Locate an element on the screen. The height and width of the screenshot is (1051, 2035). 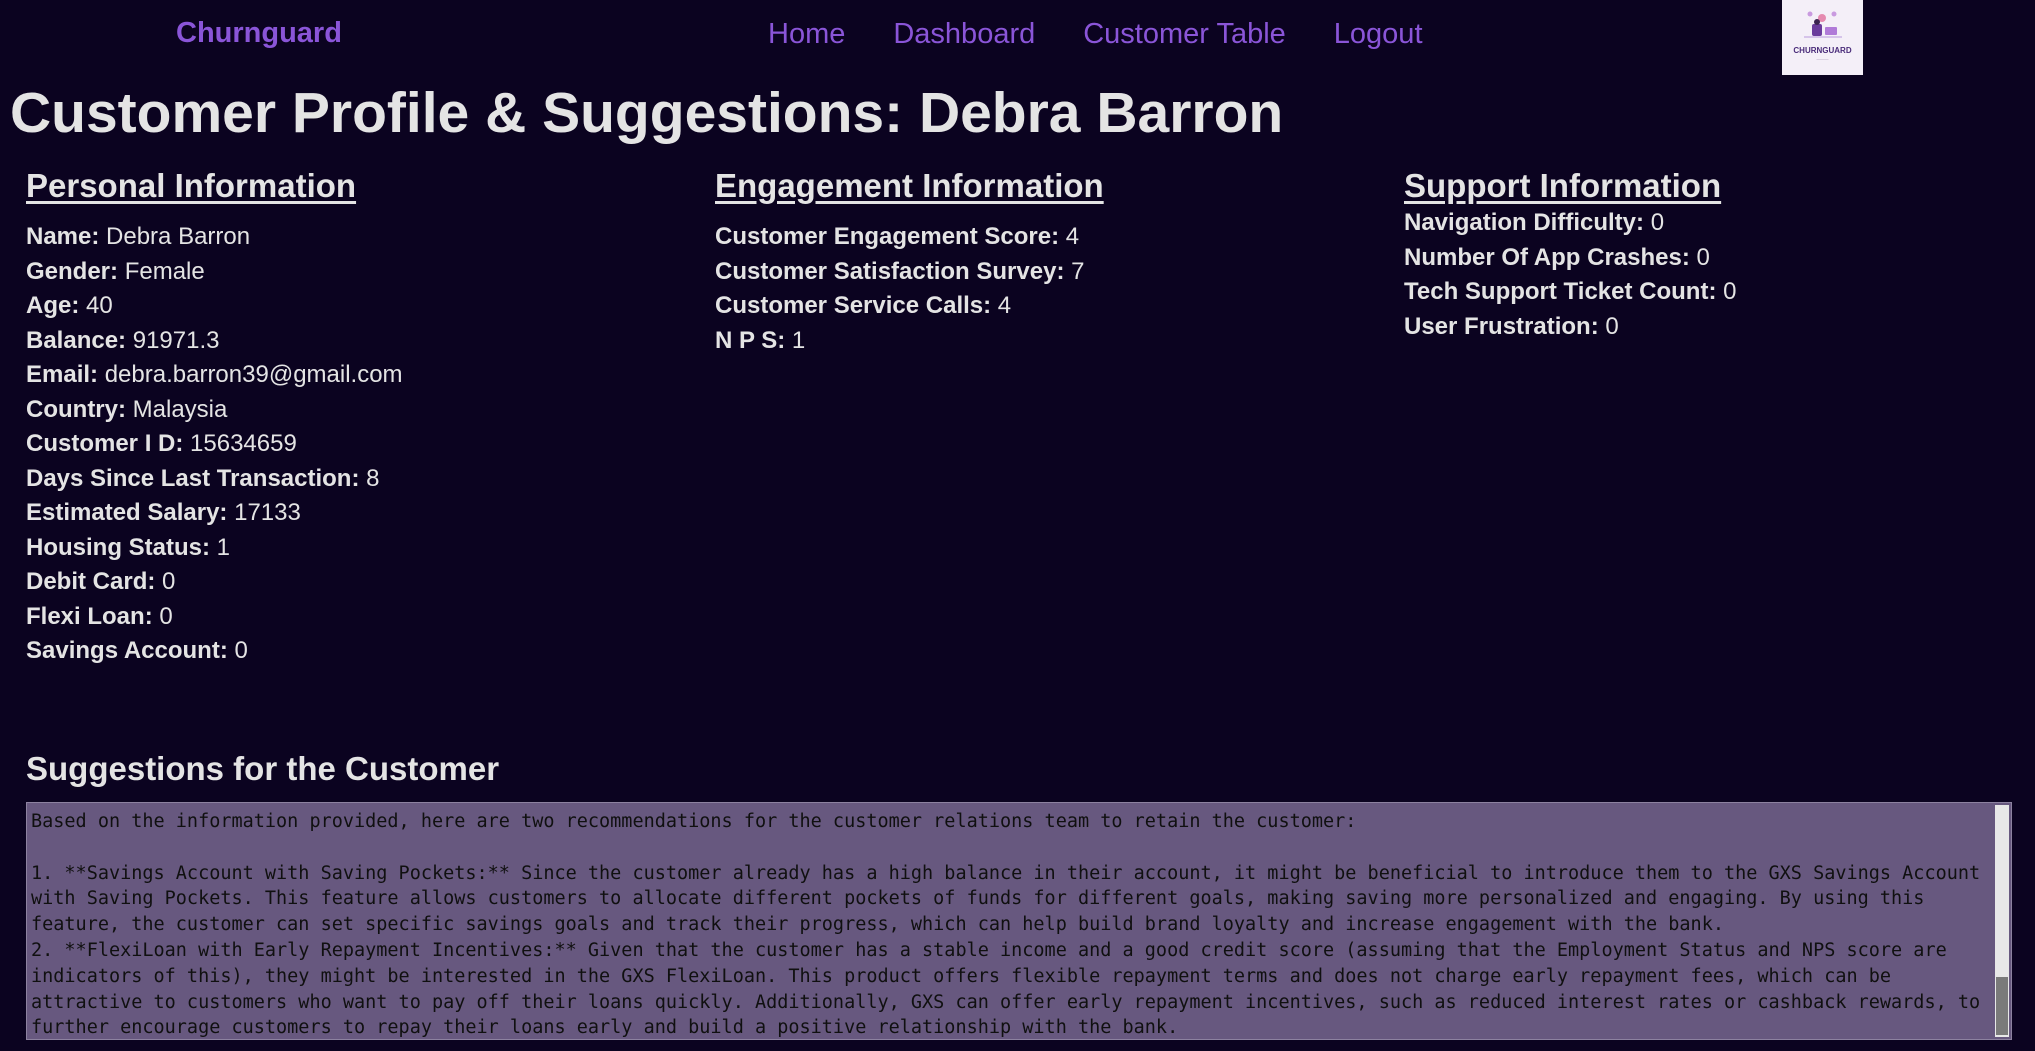
info-row-customer-satisfaction-survey: Customer Satisfaction Survey: 7 is located at coordinates (1045, 272).